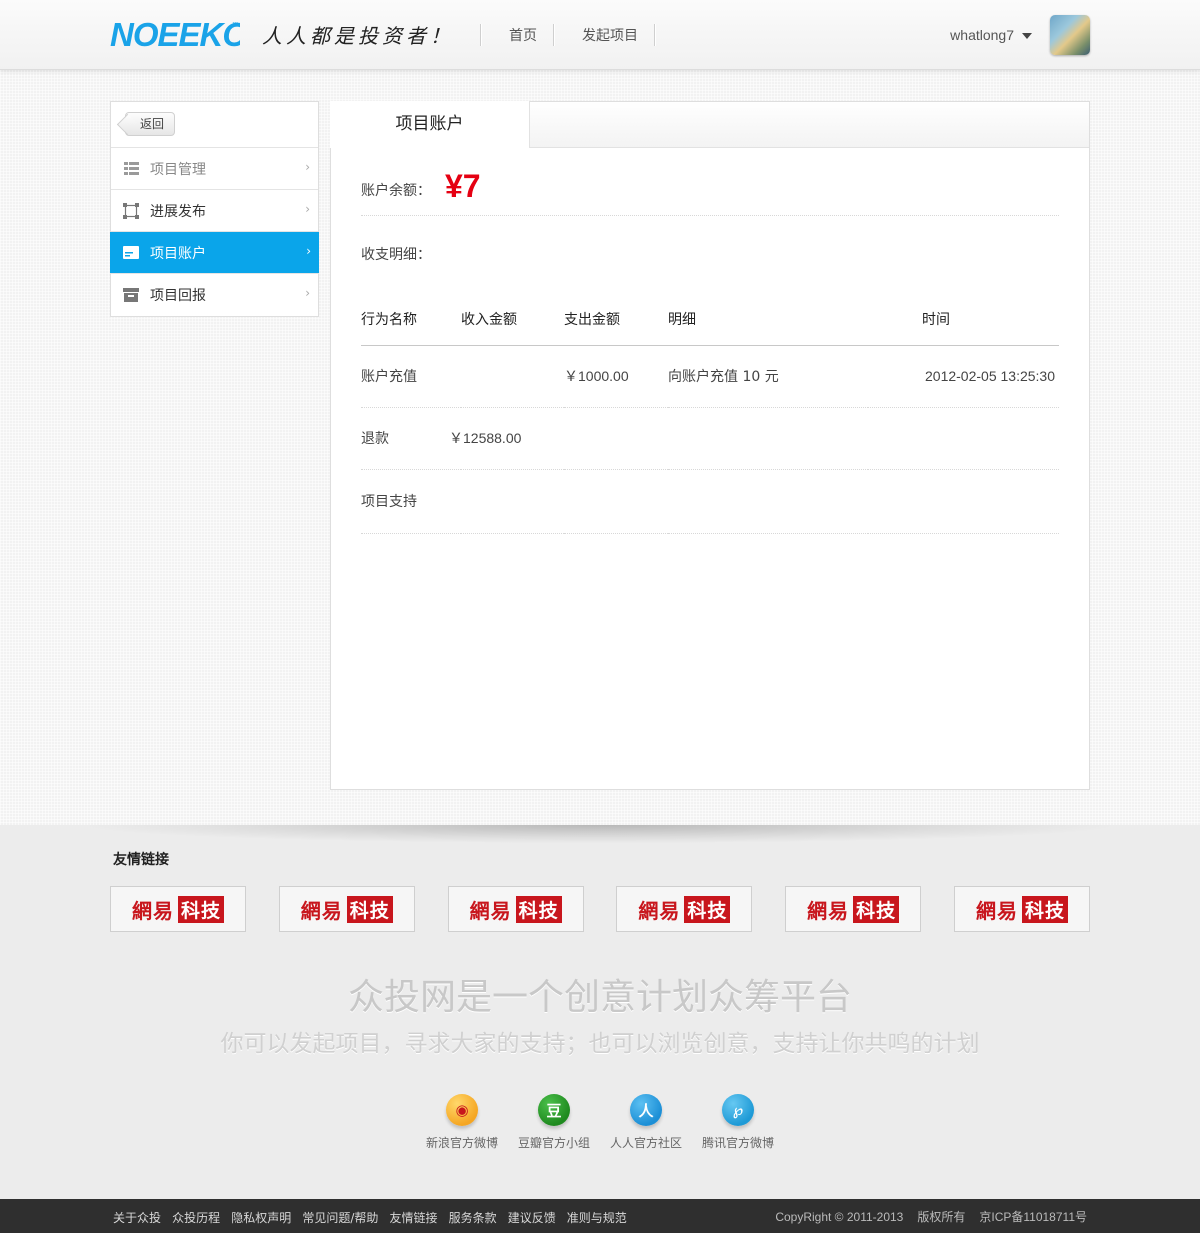 The width and height of the screenshot is (1200, 1233). I want to click on table-cell: 向账户充值 10 元, so click(768, 376).